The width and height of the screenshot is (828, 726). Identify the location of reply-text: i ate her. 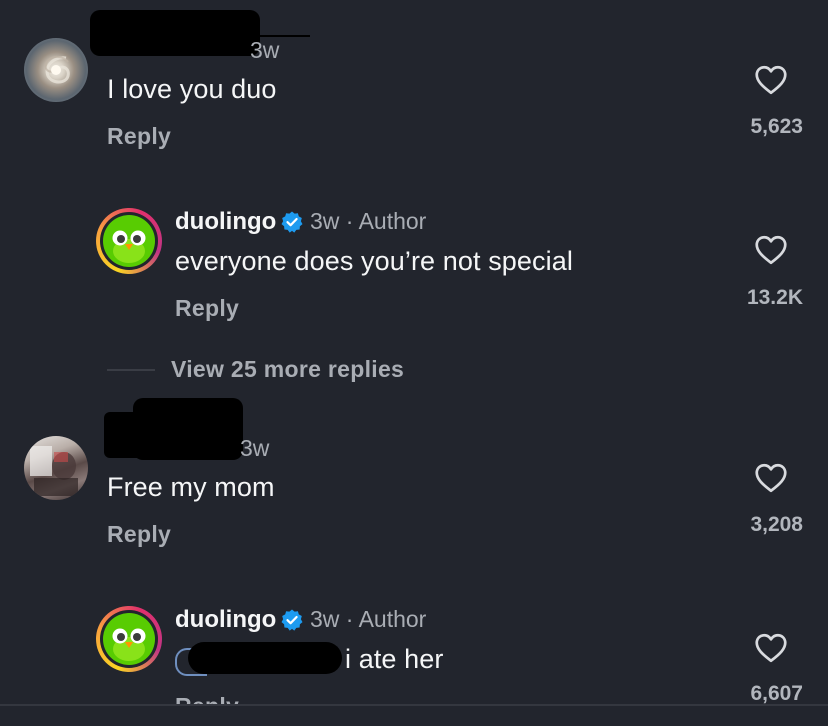
(394, 659).